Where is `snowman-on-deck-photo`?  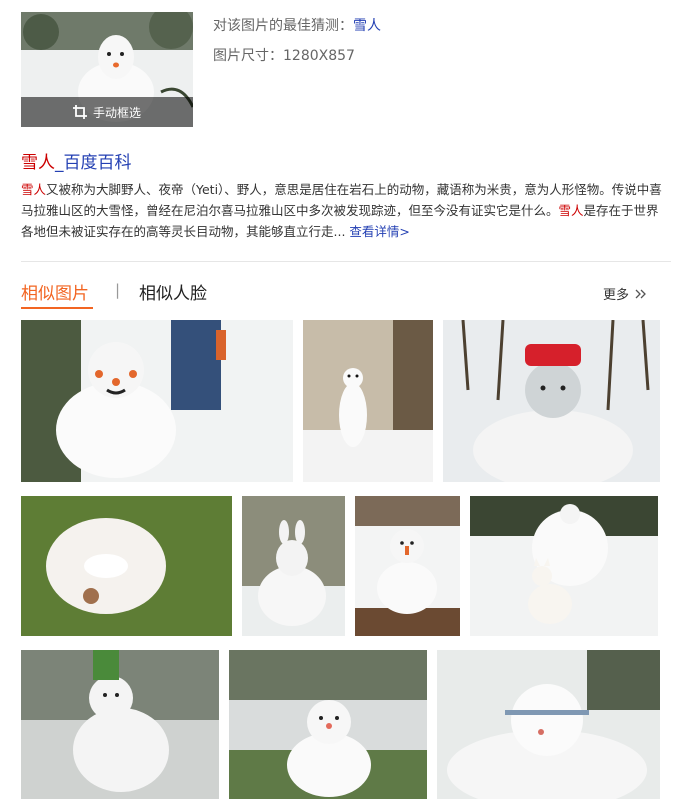 snowman-on-deck-photo is located at coordinates (407, 566).